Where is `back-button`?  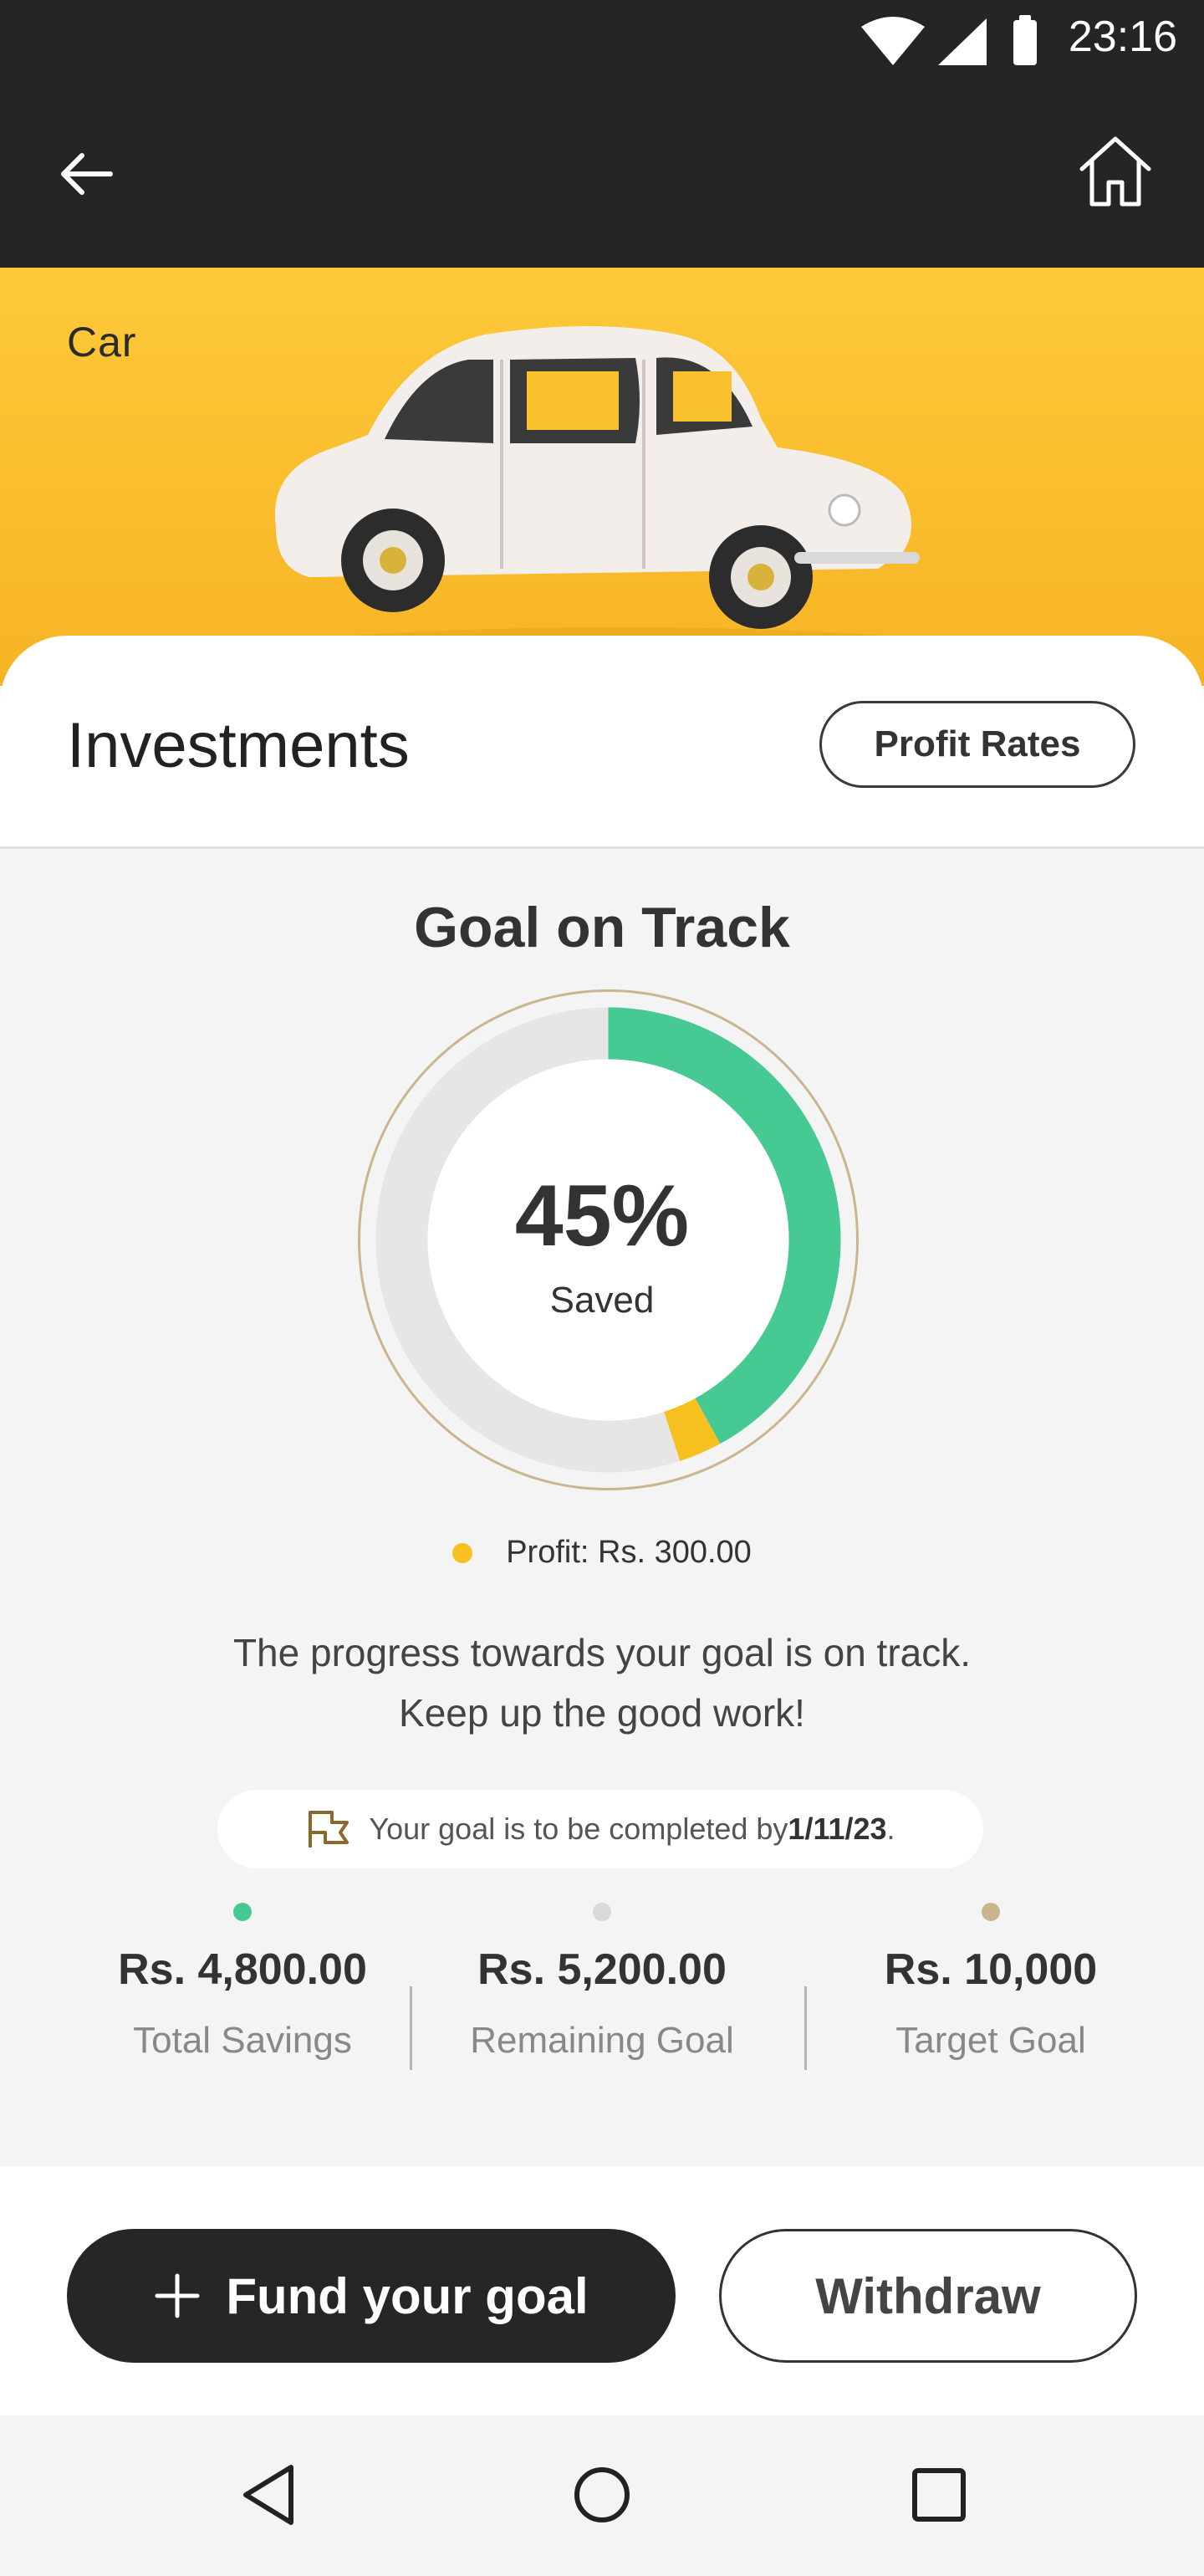 back-button is located at coordinates (86, 168).